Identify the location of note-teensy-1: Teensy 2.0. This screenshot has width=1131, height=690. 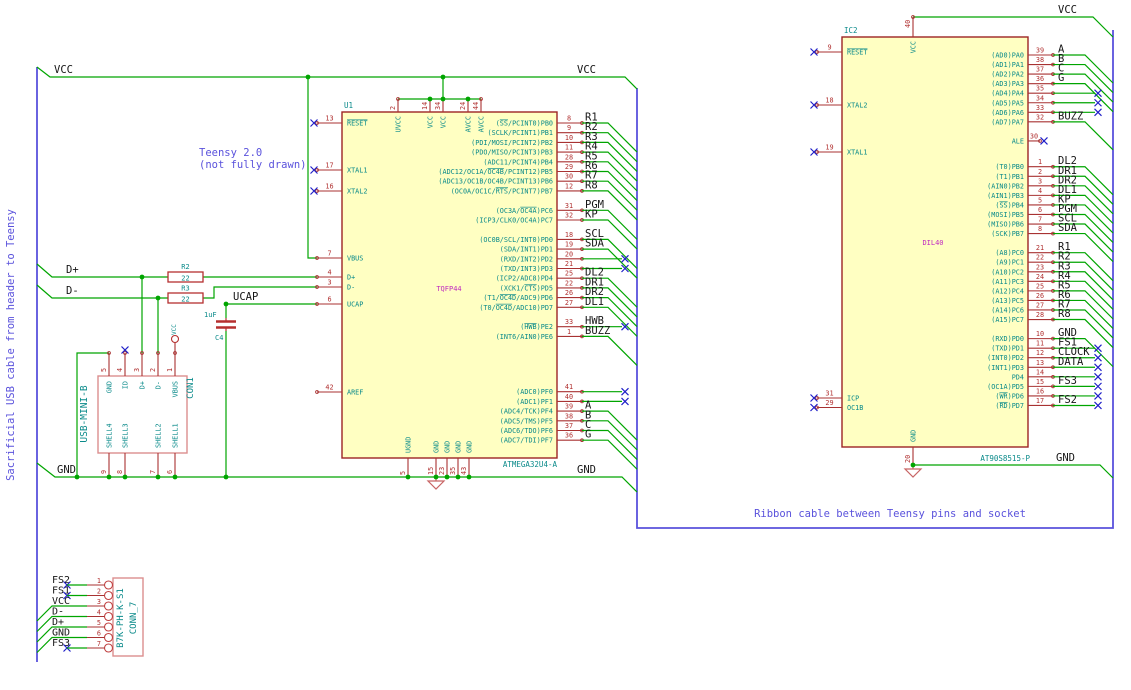
(230, 153).